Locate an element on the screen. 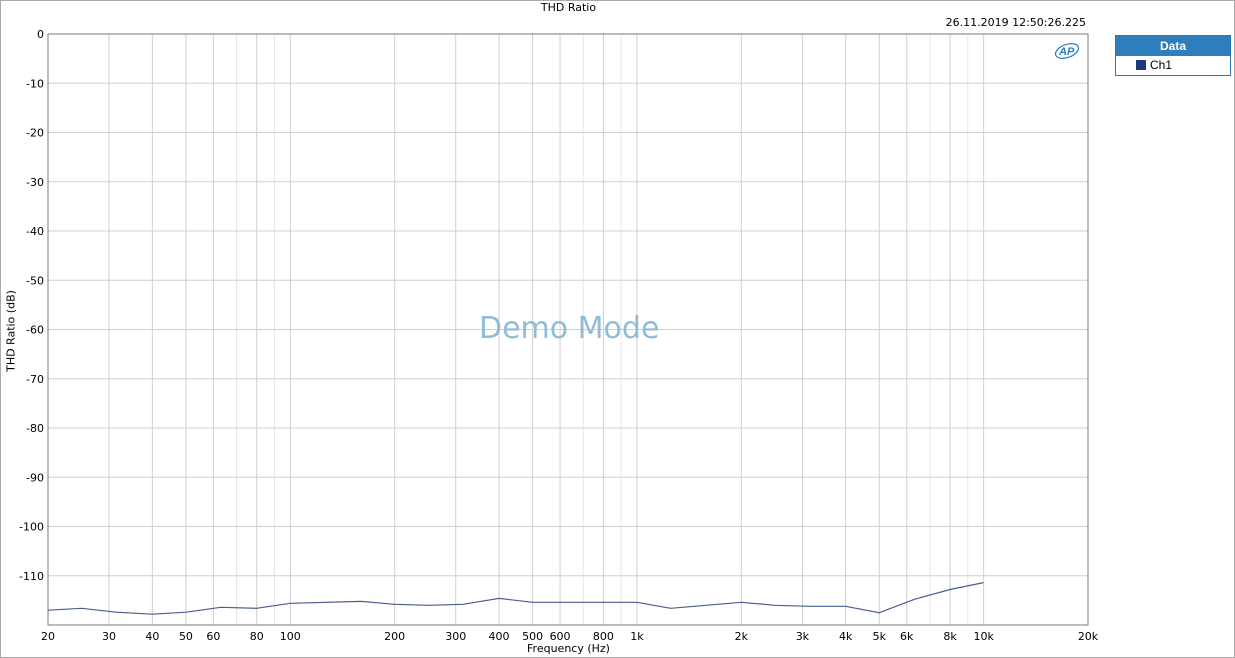  legend-swatch is located at coordinates (1141, 65).